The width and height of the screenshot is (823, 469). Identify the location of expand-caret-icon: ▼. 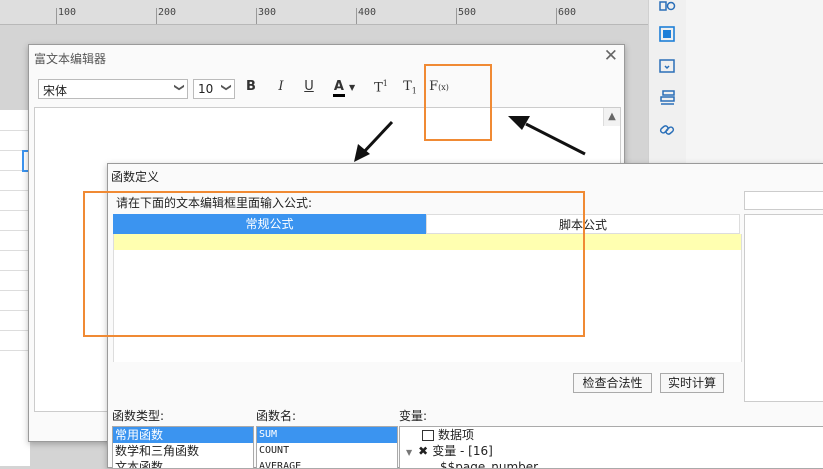
(409, 452).